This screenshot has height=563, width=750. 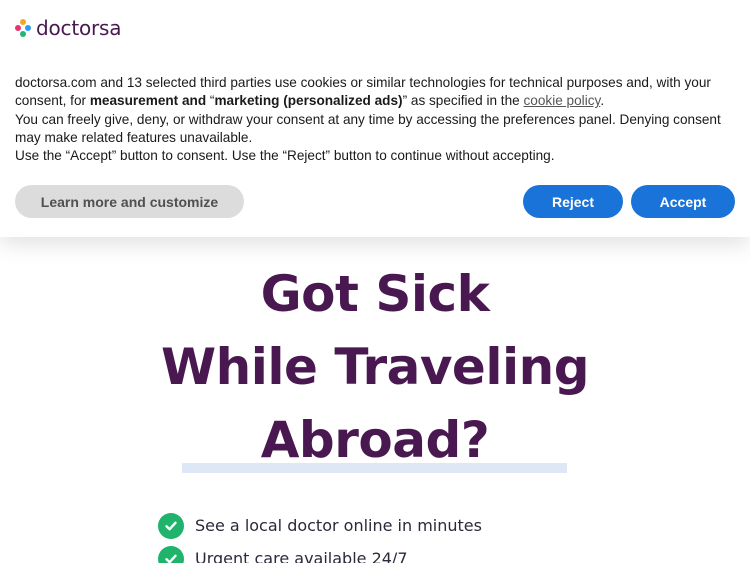 I want to click on accept-button: Accept, so click(x=683, y=201).